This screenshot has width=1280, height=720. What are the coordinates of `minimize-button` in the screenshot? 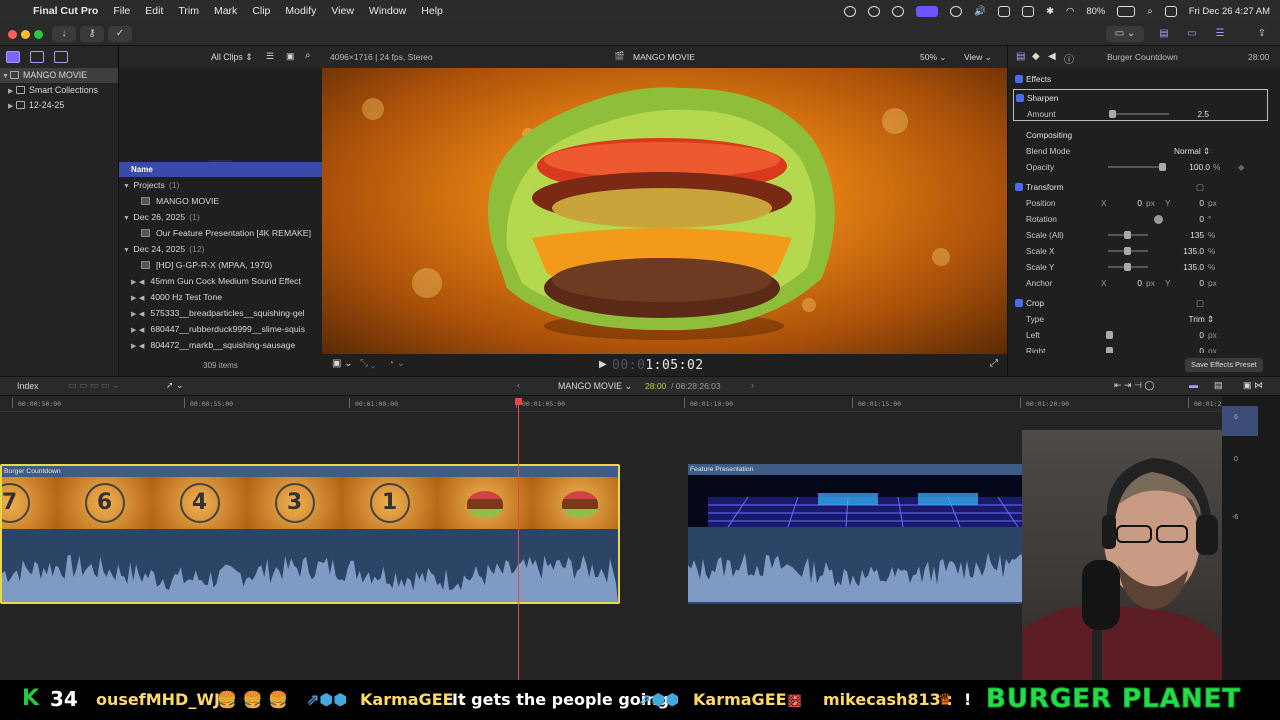 It's located at (25, 34).